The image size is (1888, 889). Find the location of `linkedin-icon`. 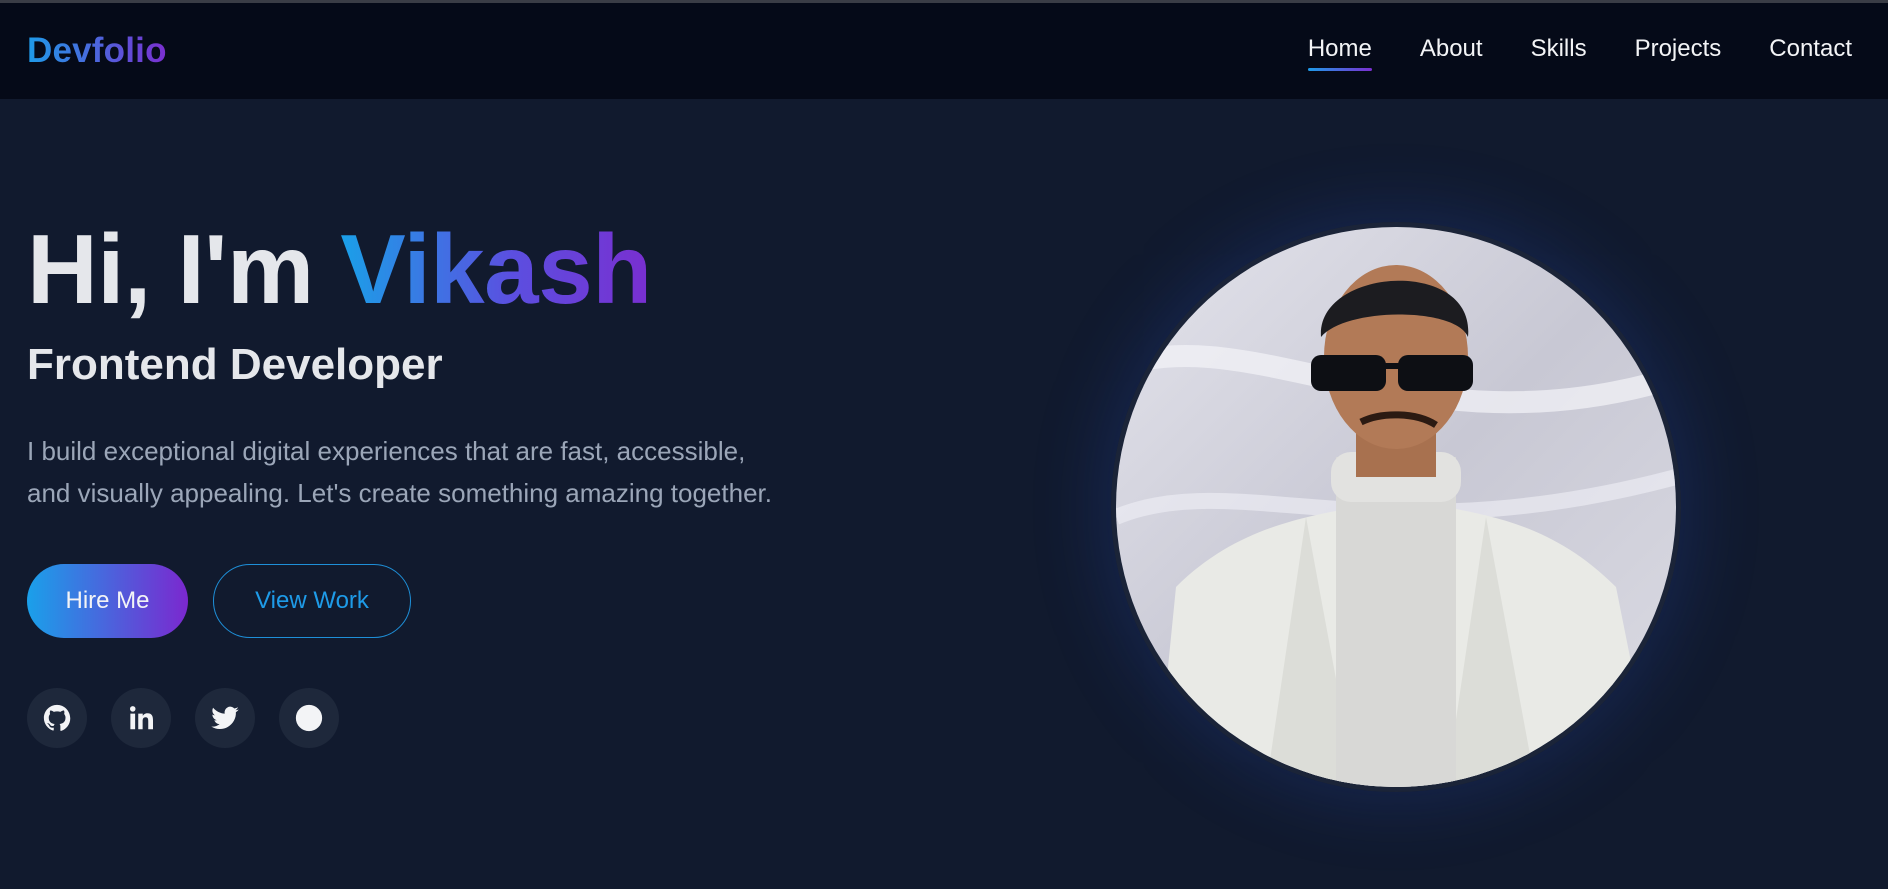

linkedin-icon is located at coordinates (141, 718).